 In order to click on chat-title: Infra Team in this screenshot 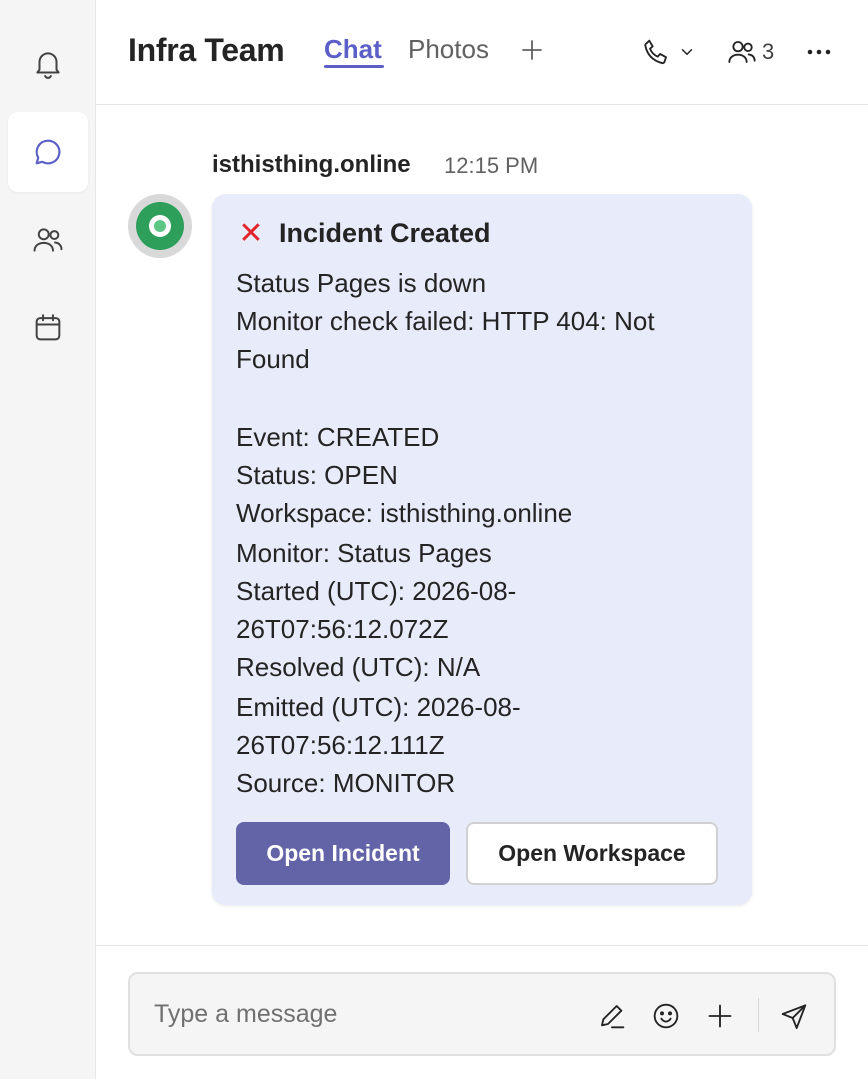, I will do `click(206, 50)`.